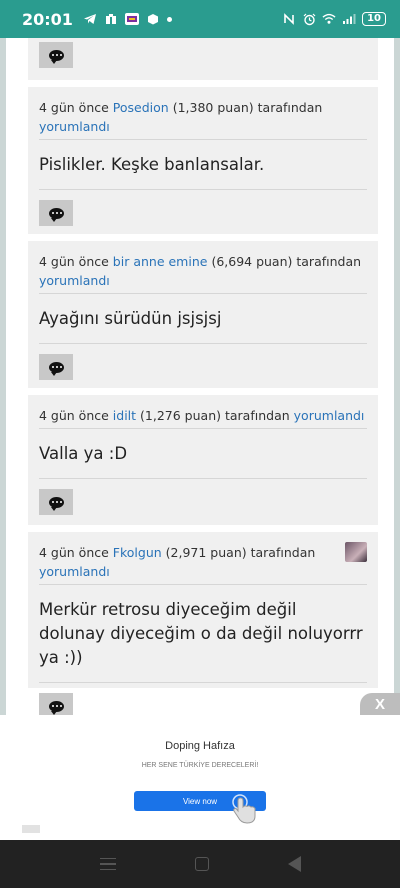 The image size is (400, 888). Describe the element at coordinates (329, 19) in the screenshot. I see `wifi-icon` at that location.